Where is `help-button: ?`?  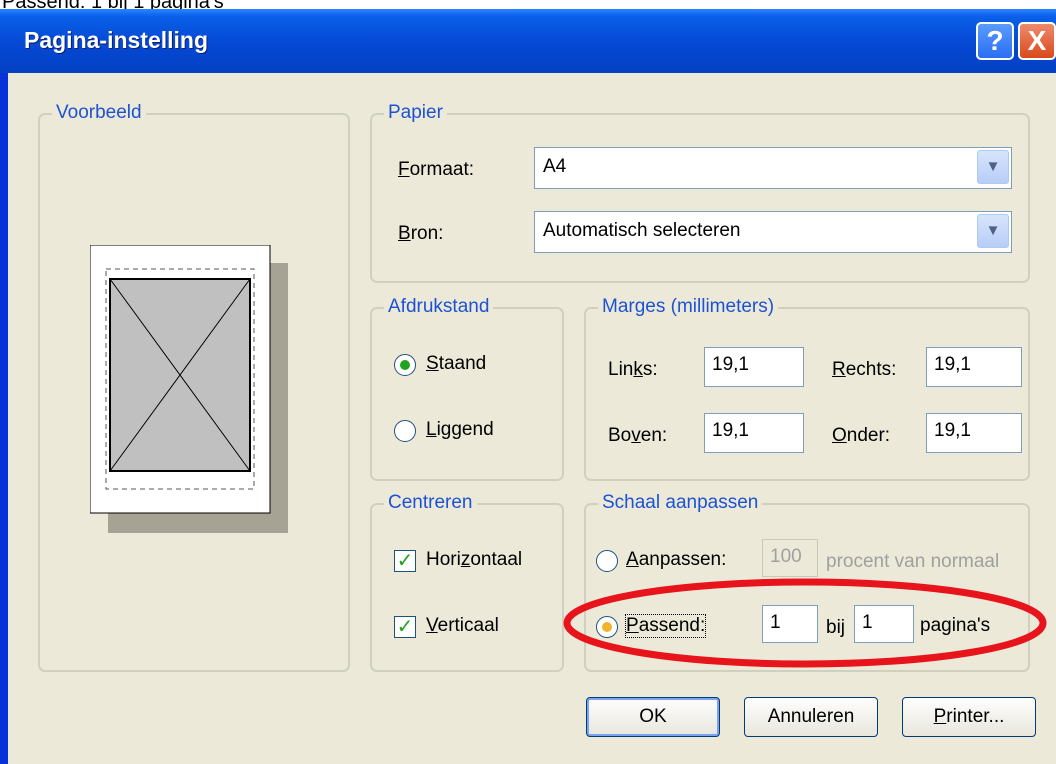 help-button: ? is located at coordinates (995, 41).